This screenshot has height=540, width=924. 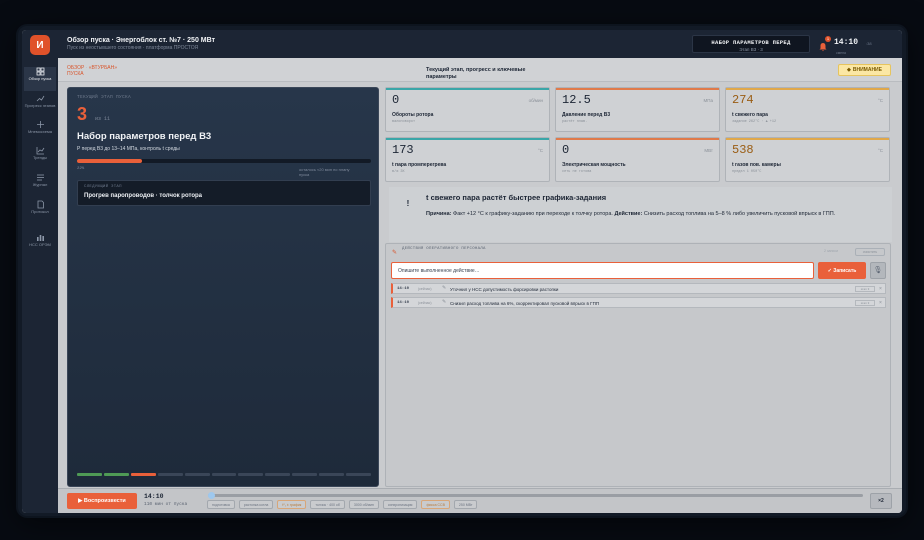 What do you see at coordinates (166, 504) in the screenshot?
I see `playback-elapsed: 110 мин от пуска` at bounding box center [166, 504].